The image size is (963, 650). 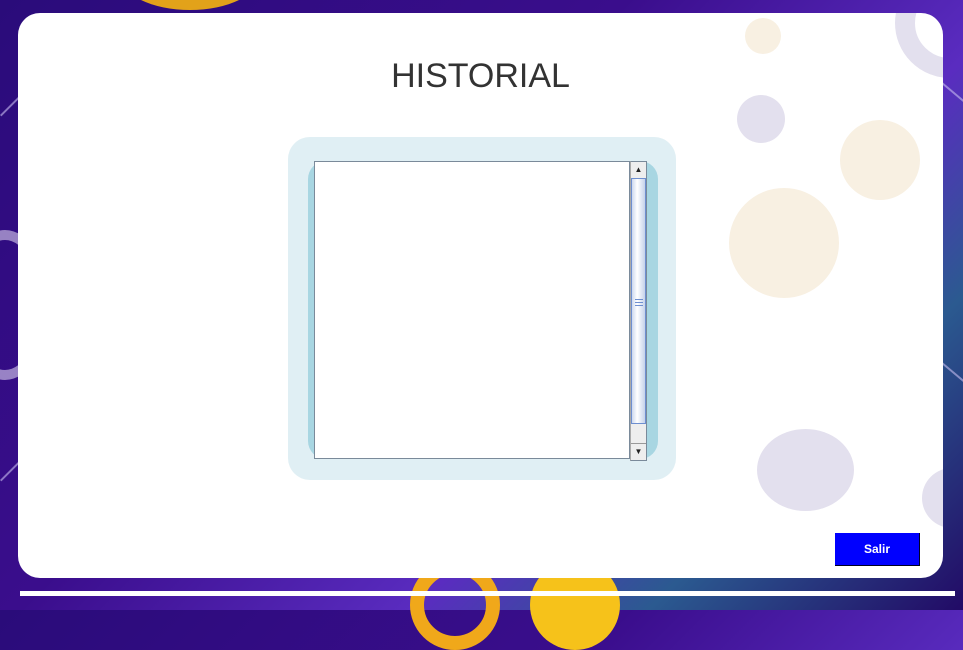 I want to click on page-title: HISTORIAL, so click(x=480, y=76).